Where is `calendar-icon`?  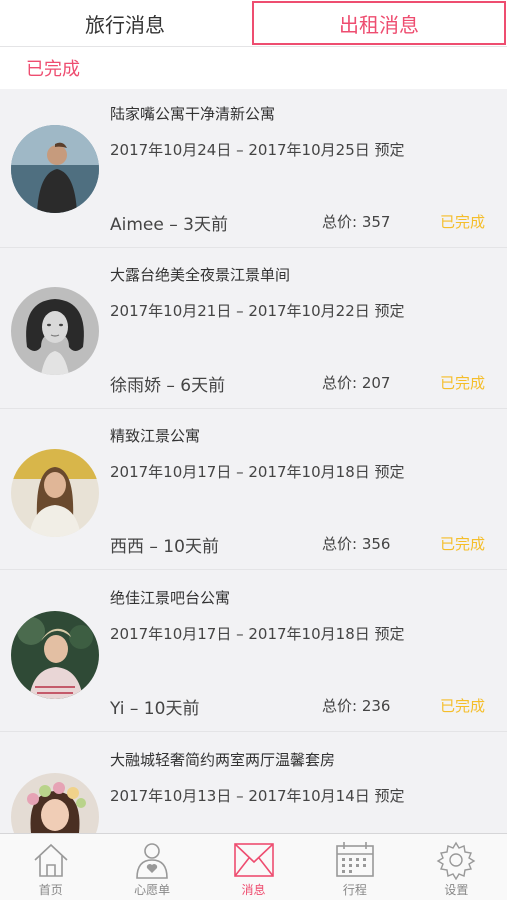
calendar-icon is located at coordinates (355, 859).